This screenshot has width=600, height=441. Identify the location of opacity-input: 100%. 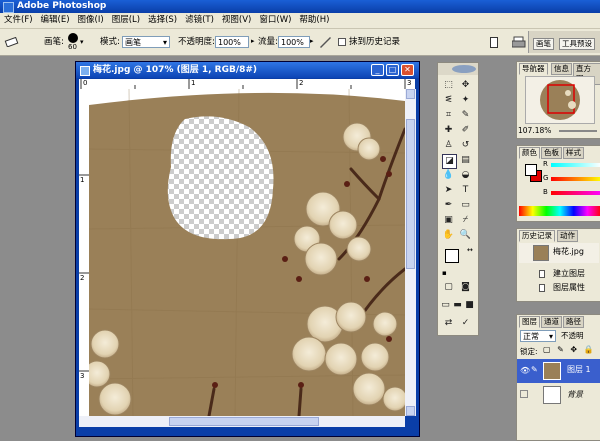
(232, 42).